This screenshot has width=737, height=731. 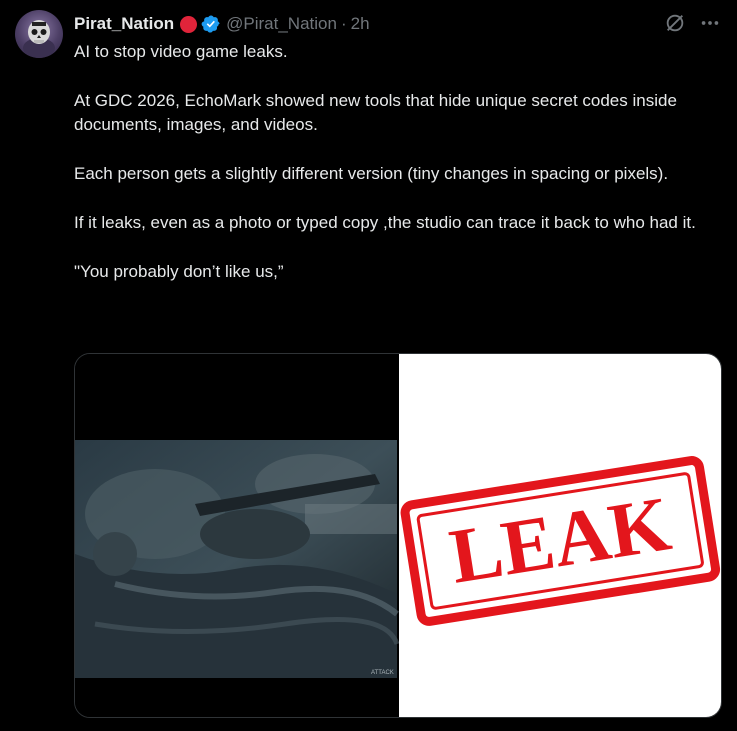 I want to click on red-circle-badge-icon, so click(x=189, y=24).